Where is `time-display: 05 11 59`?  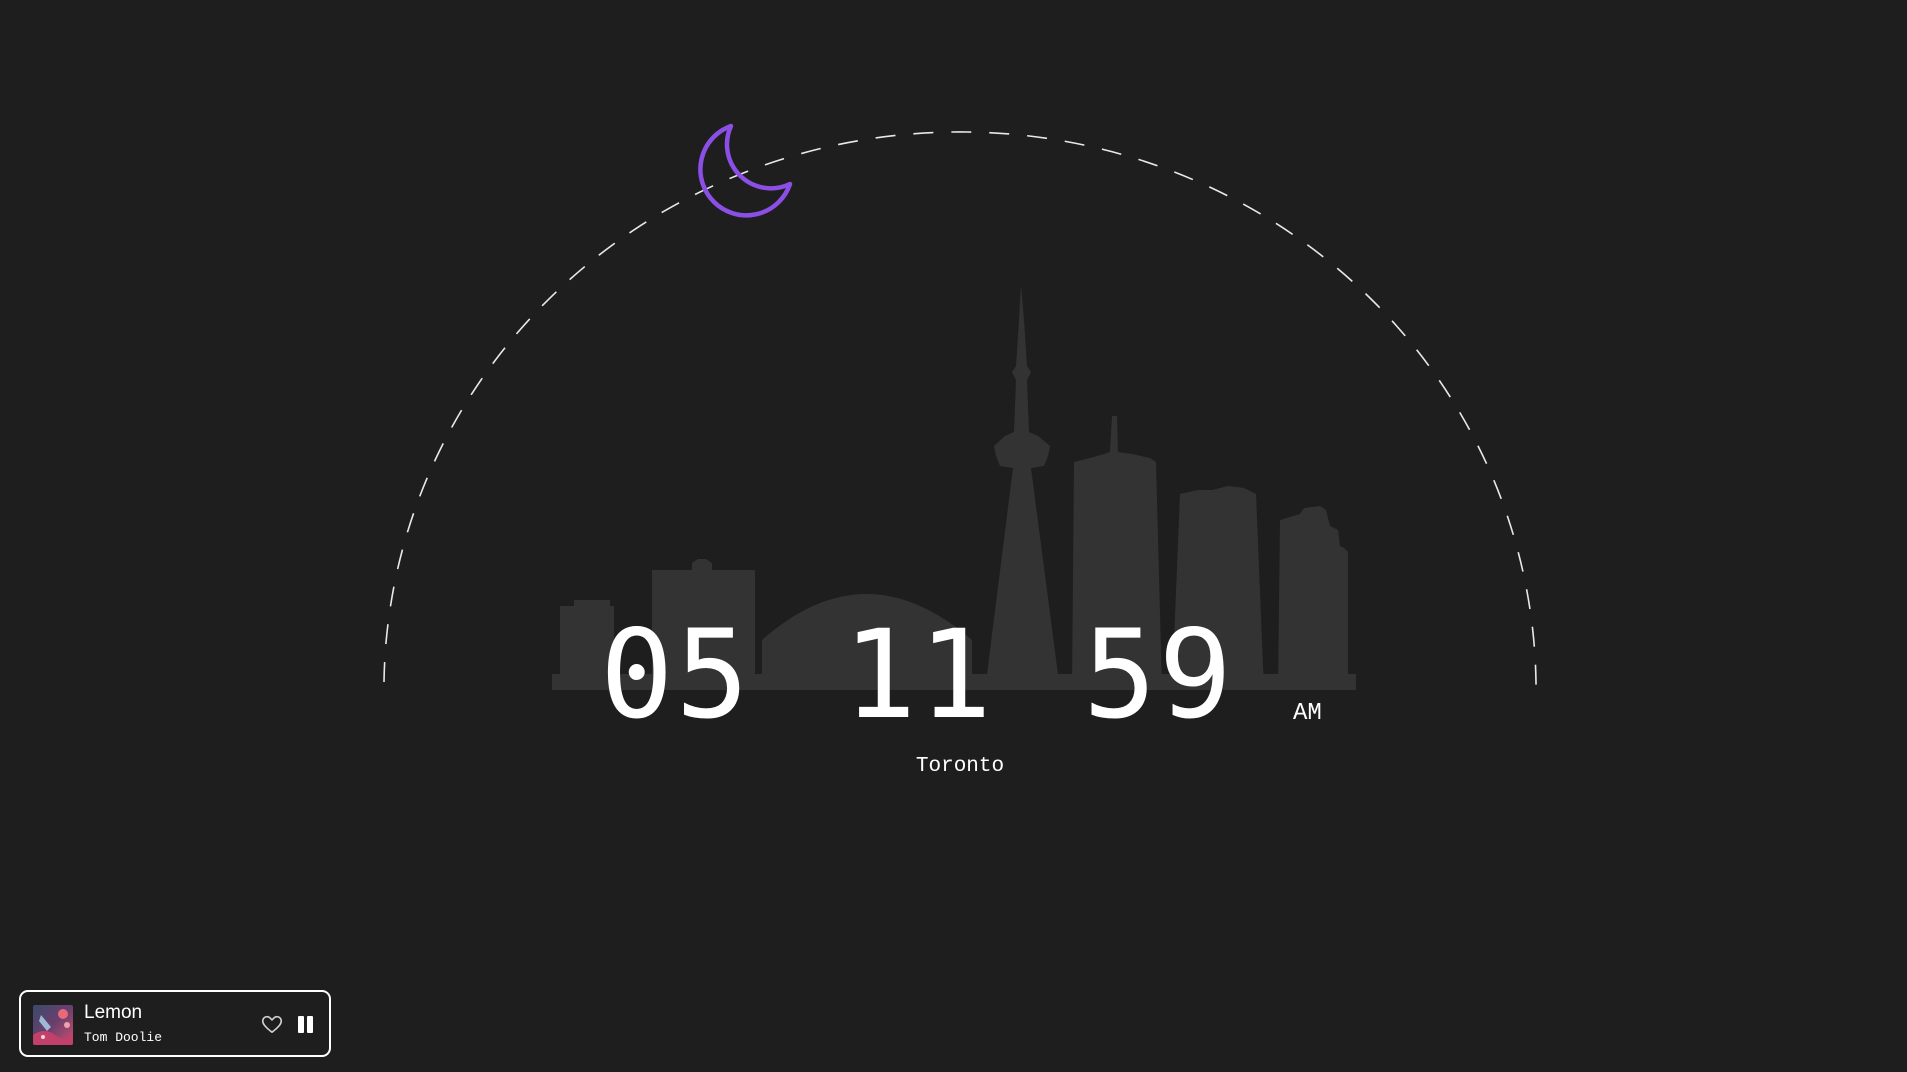
time-display: 05 11 59 is located at coordinates (953, 675).